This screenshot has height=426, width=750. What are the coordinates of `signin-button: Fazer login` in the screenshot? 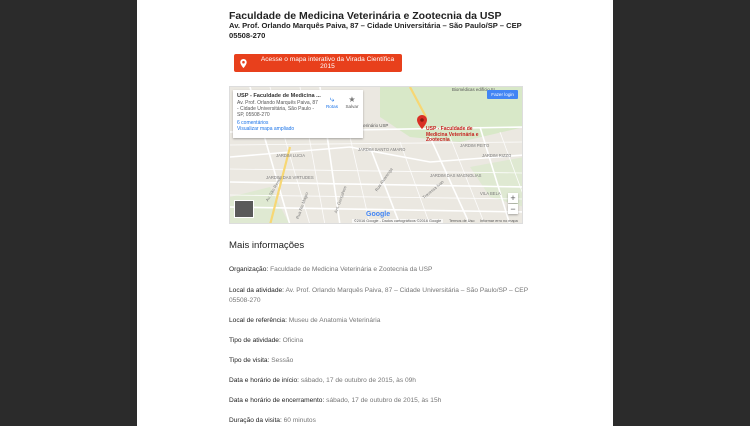 It's located at (502, 94).